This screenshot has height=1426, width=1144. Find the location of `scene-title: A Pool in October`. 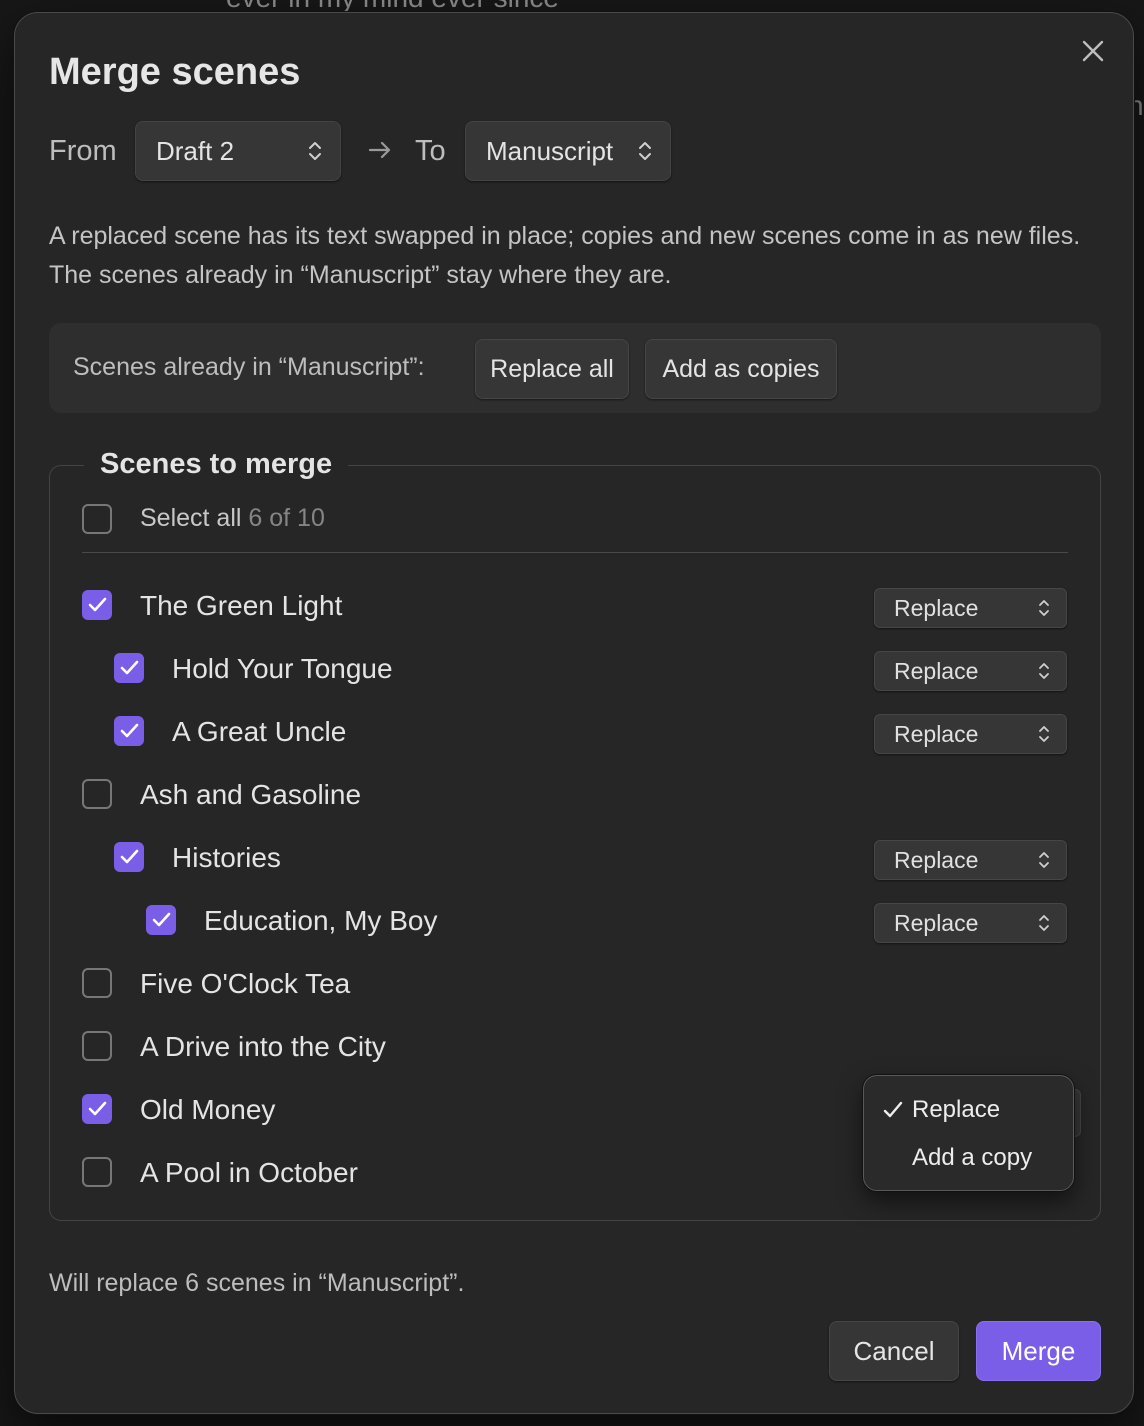

scene-title: A Pool in October is located at coordinates (249, 1173).